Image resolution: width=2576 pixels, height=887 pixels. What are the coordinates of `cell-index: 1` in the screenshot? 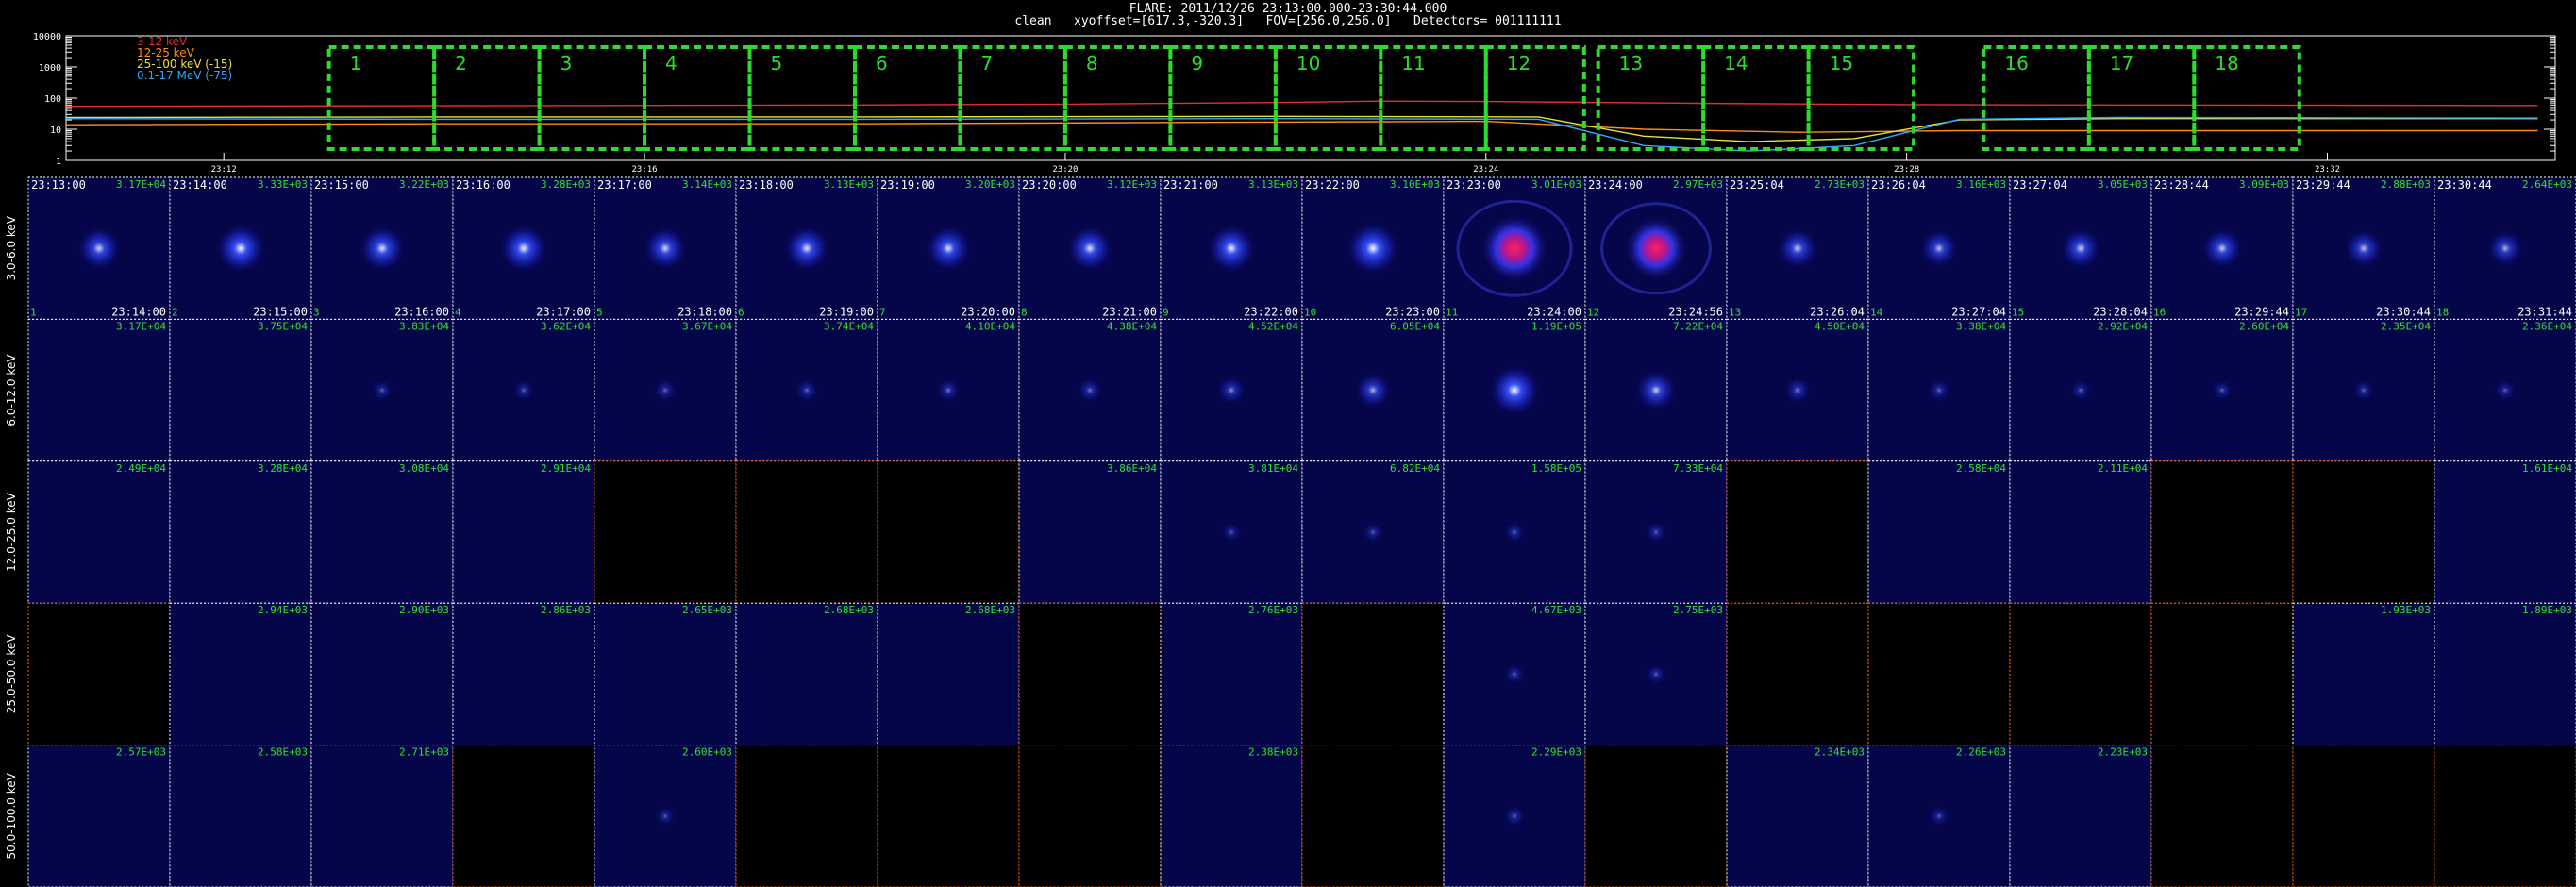 It's located at (33, 312).